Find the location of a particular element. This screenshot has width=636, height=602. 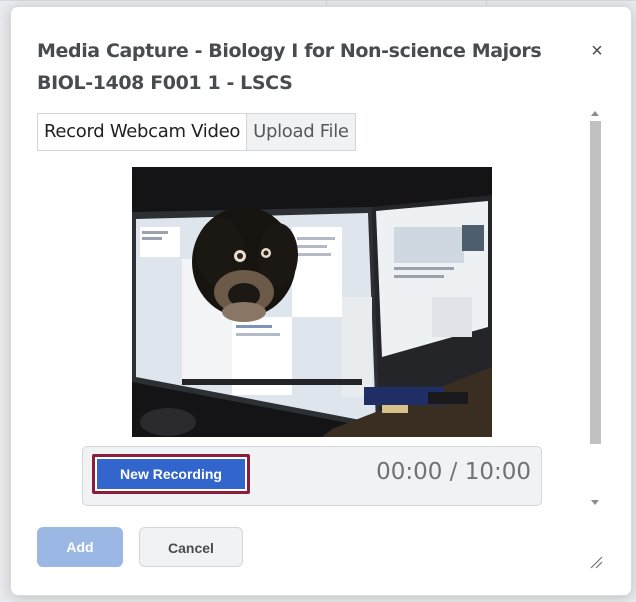

cancel-button: Cancel is located at coordinates (191, 547).